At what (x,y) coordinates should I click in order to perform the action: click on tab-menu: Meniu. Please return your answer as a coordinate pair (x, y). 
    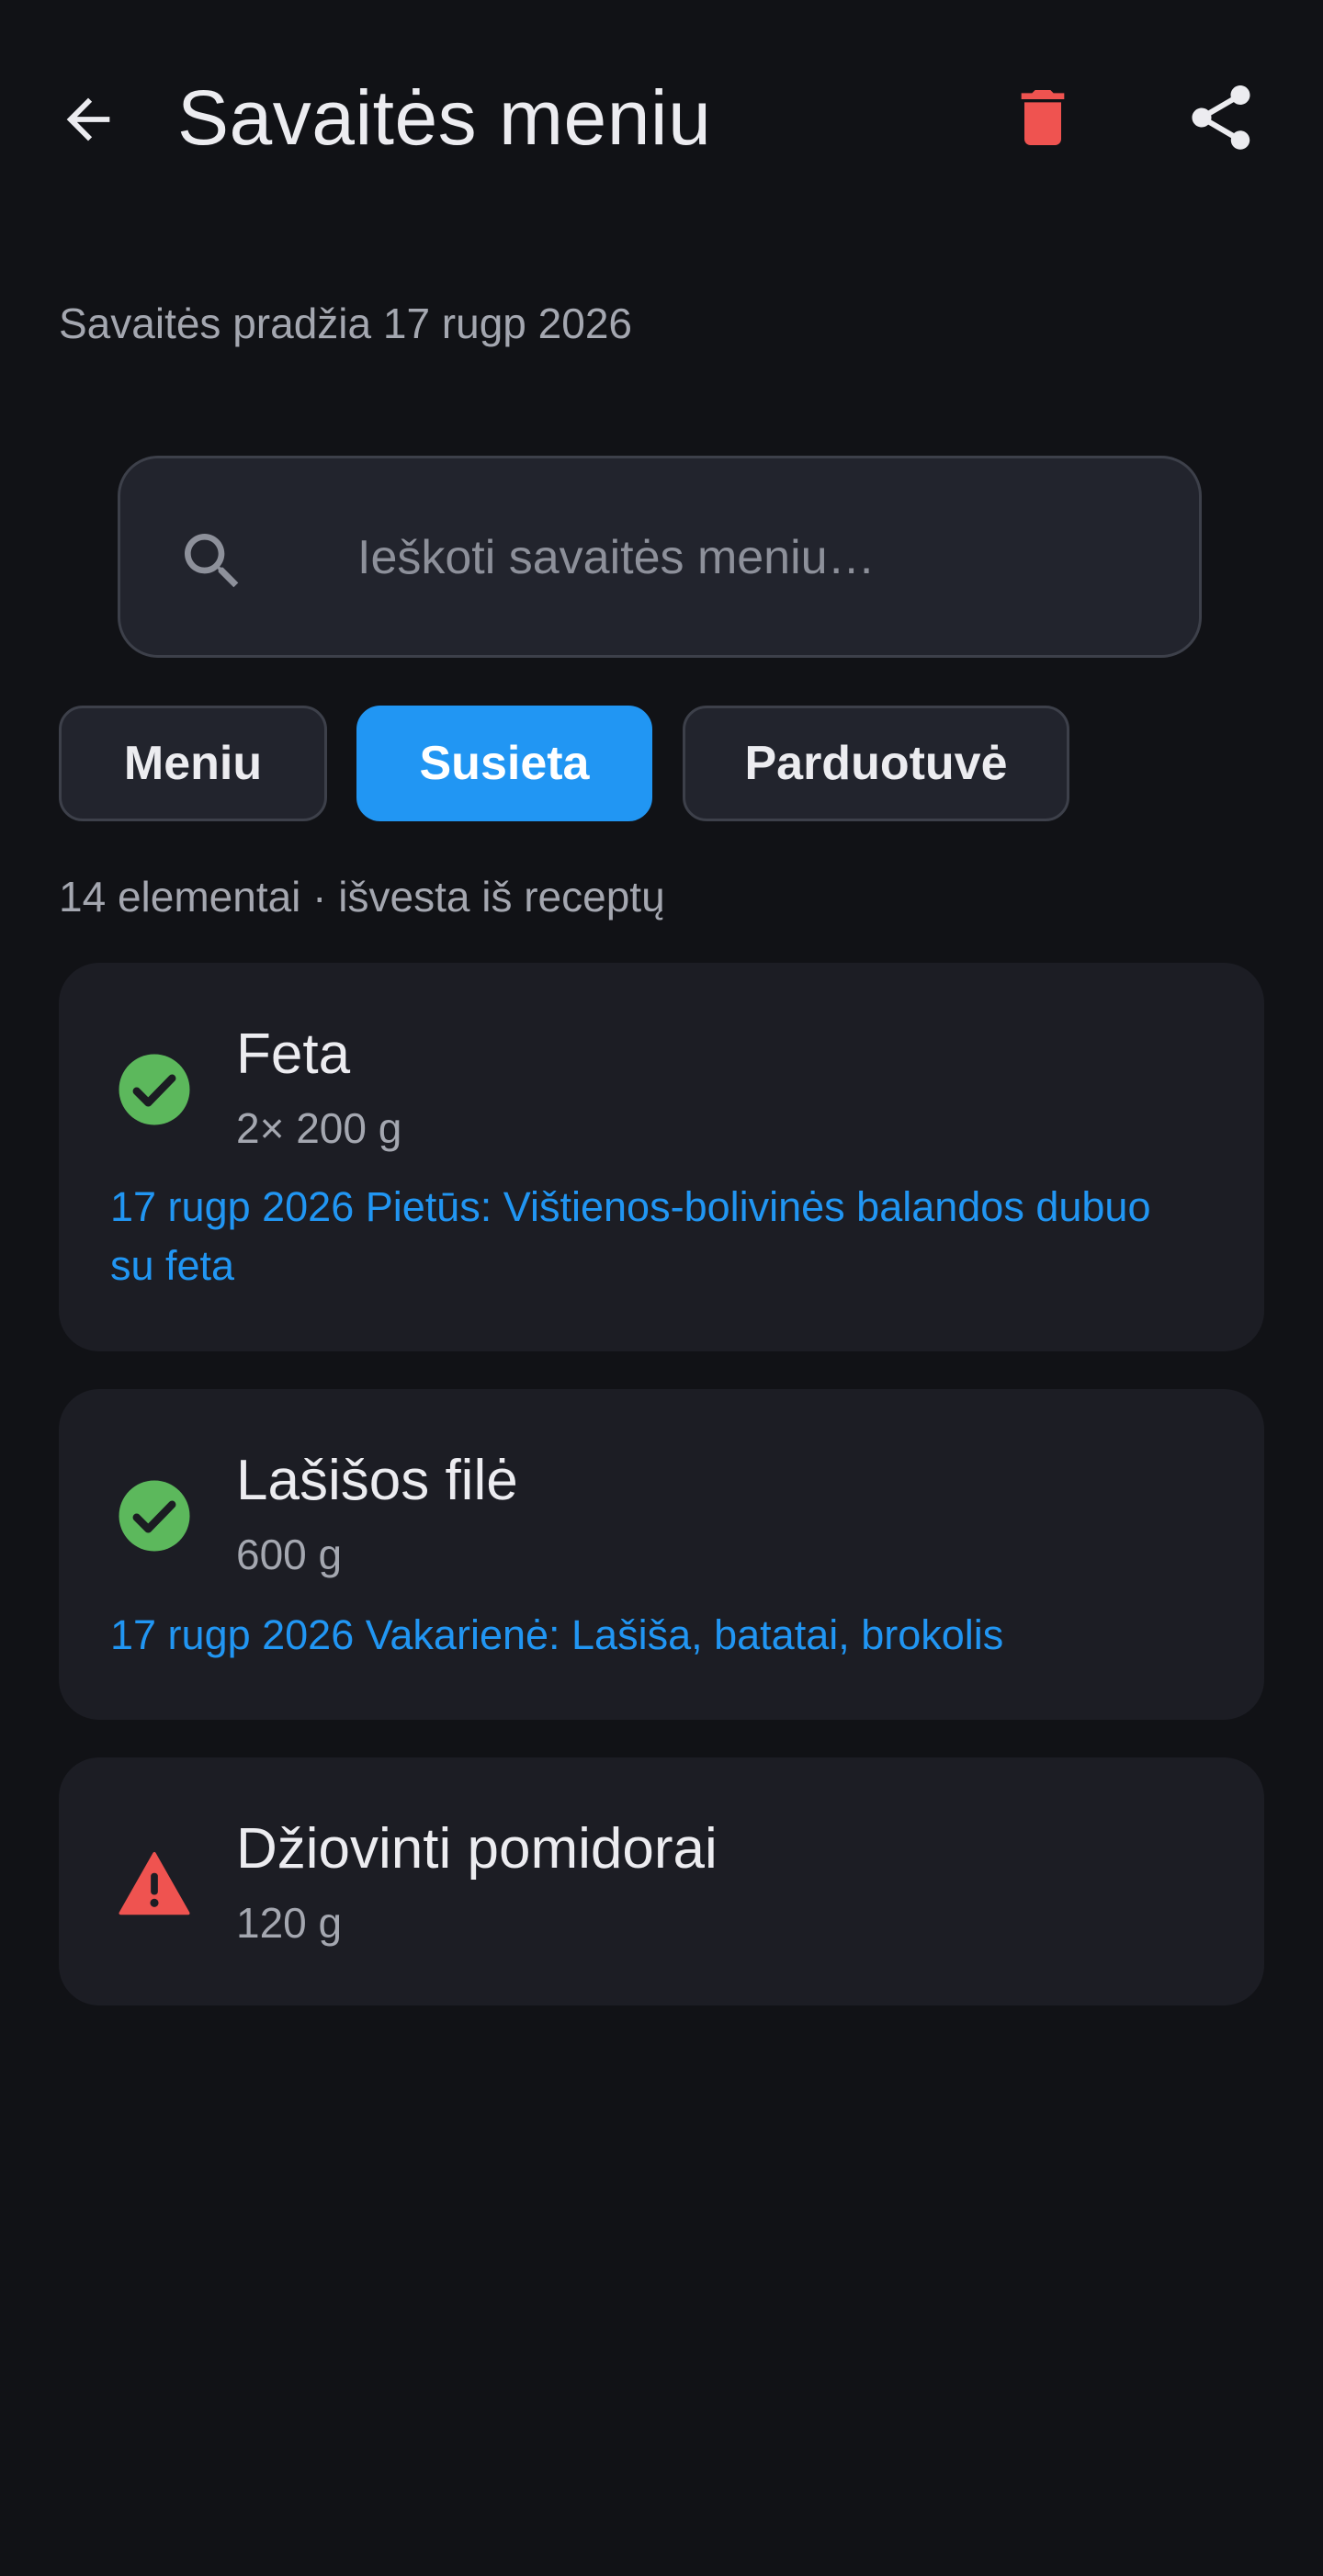
    Looking at the image, I should click on (193, 763).